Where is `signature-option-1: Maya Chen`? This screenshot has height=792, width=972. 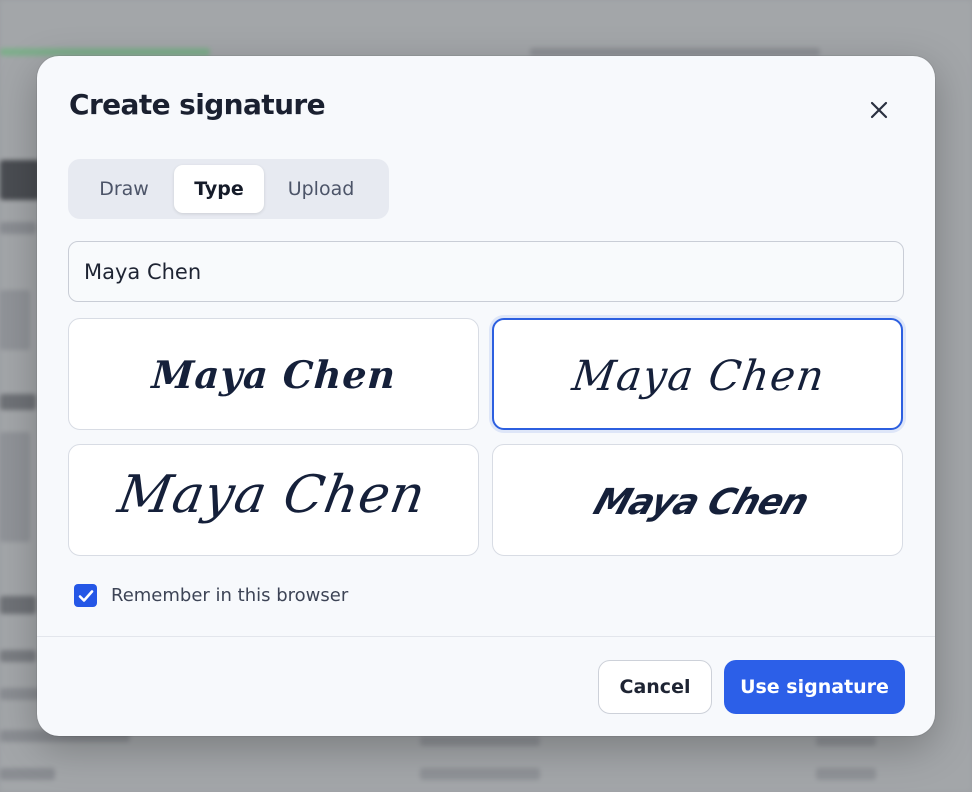
signature-option-1: Maya Chen is located at coordinates (273, 374).